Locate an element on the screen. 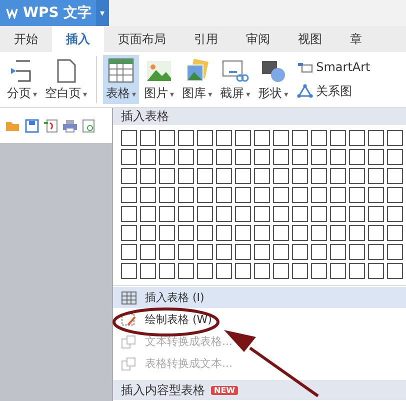 The image size is (406, 401). app-menu-button: ▾ is located at coordinates (102, 13).